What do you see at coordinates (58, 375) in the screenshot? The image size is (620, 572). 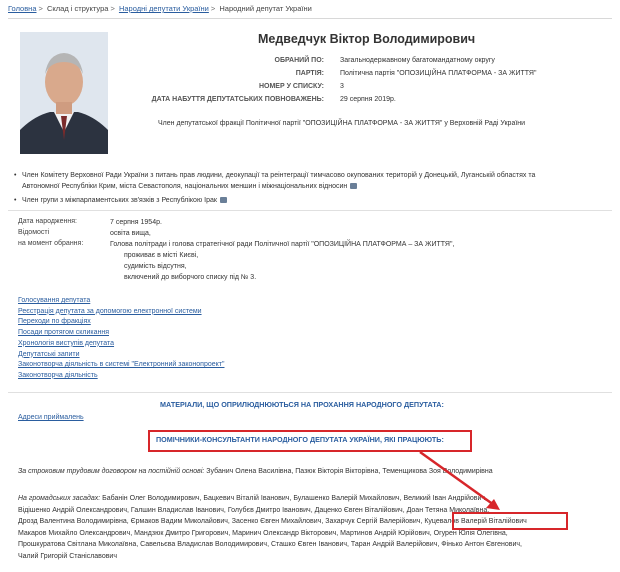 I see `link-legislative: Законотворча діяльність` at bounding box center [58, 375].